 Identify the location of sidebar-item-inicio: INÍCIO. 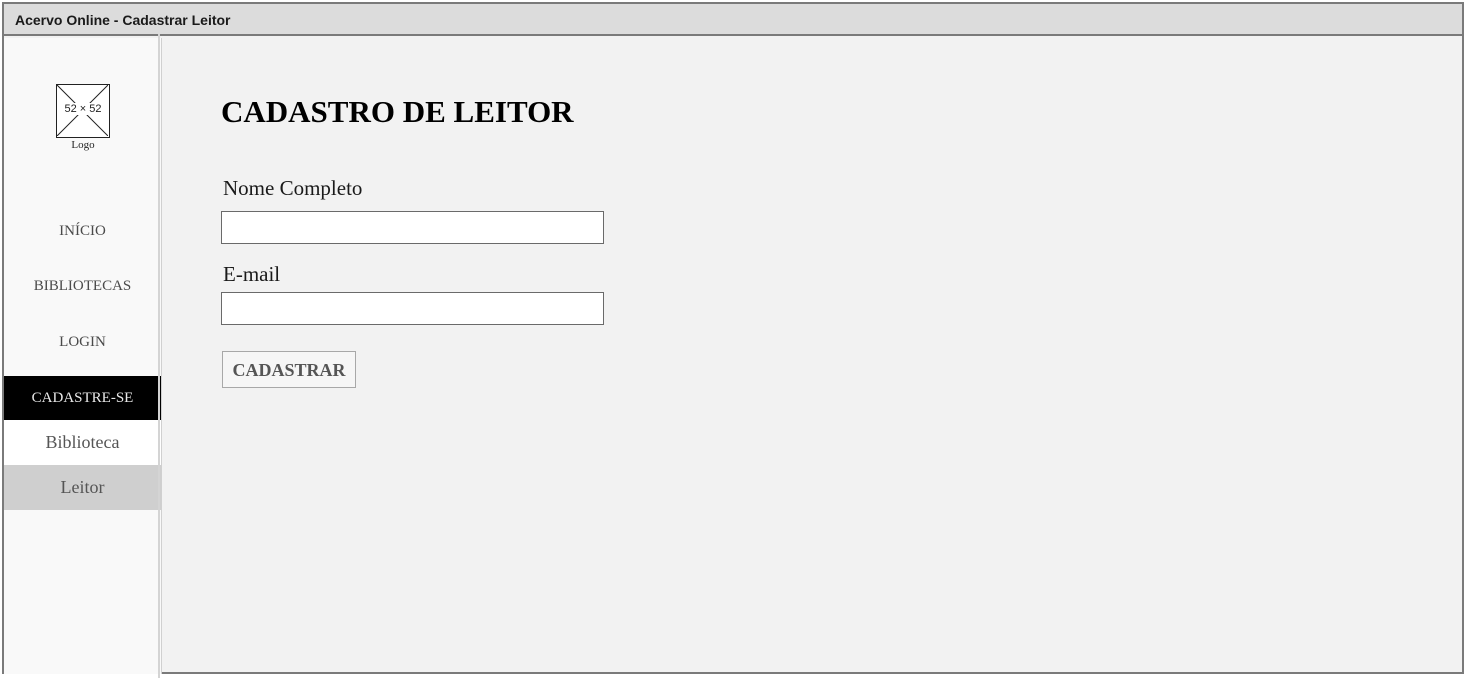
(82, 231).